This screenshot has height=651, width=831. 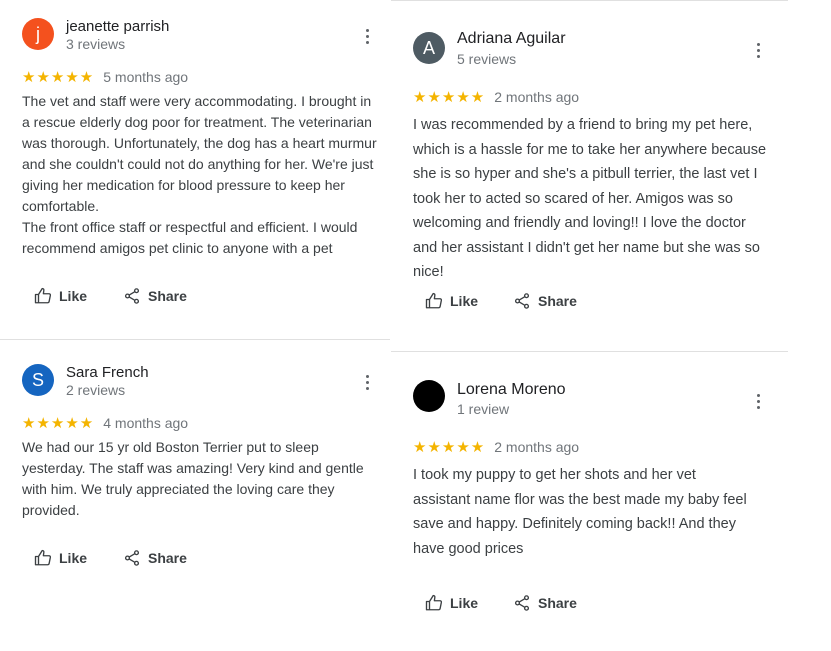 What do you see at coordinates (511, 390) in the screenshot?
I see `reviewer-name: Lorena Moreno` at bounding box center [511, 390].